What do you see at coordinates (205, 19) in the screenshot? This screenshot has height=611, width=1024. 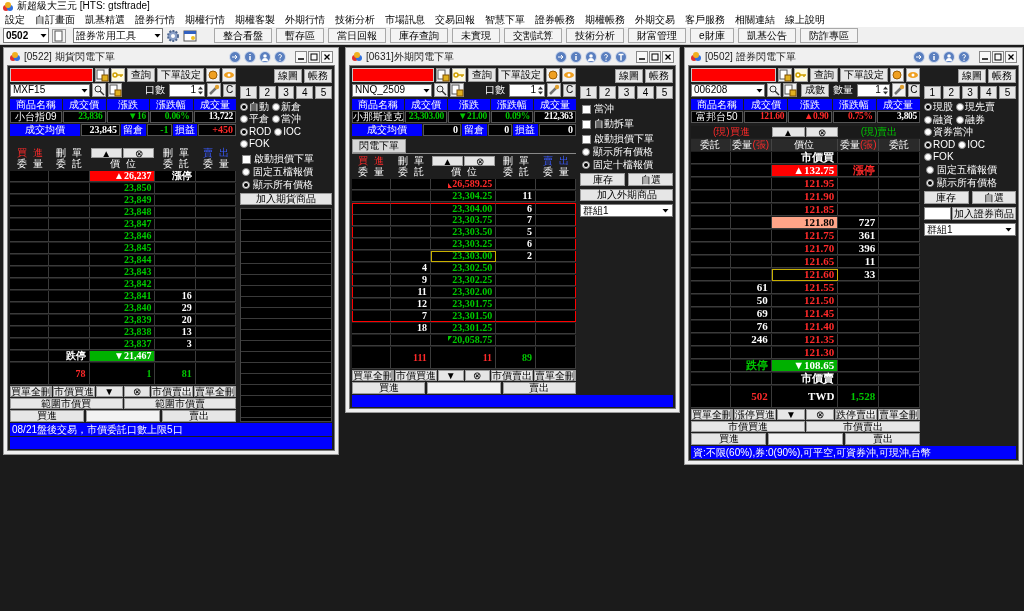 I see `menu-item: 期權行情` at bounding box center [205, 19].